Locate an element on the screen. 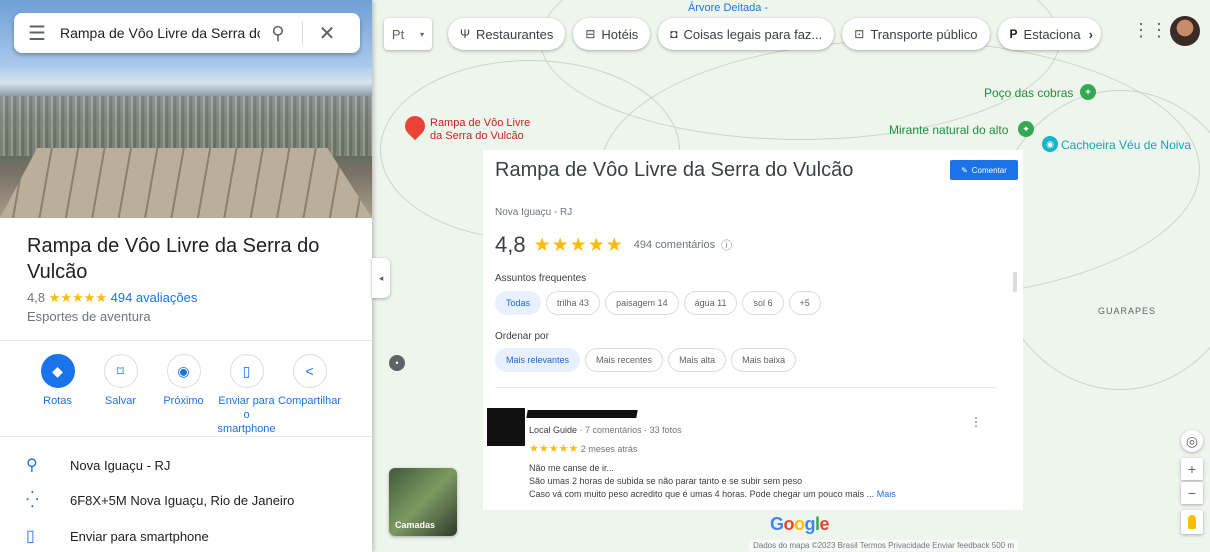  map-label-poco: Poço das cobras is located at coordinates (1028, 93).